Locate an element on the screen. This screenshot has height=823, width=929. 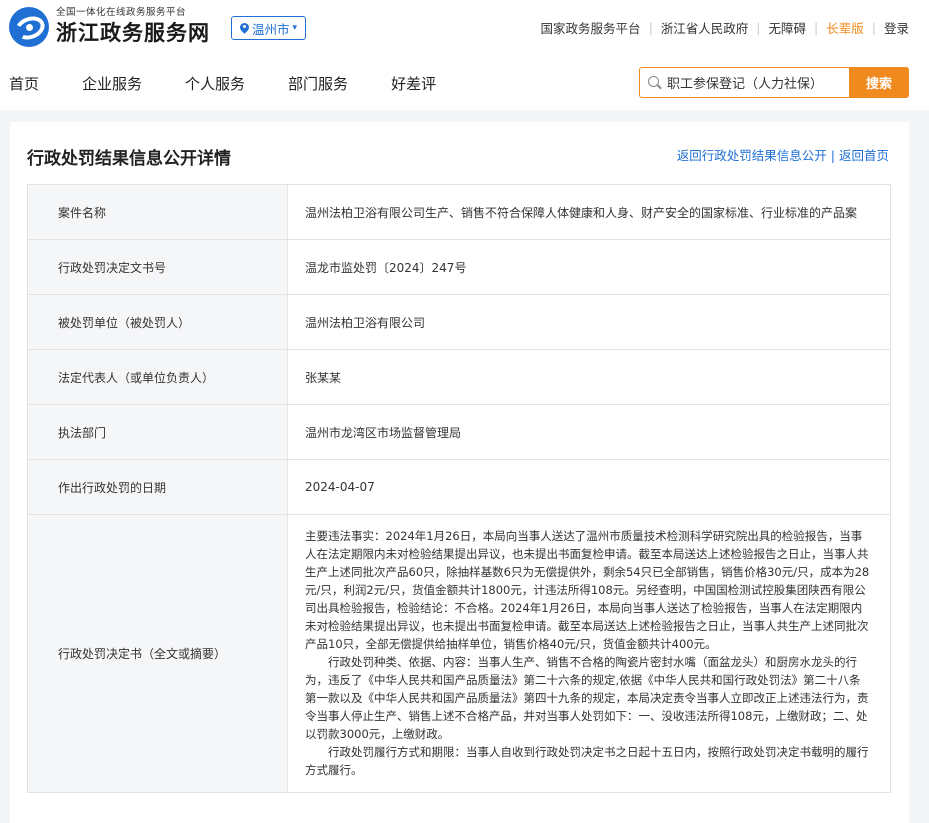
link-national-platform: 国家政务服务平台 is located at coordinates (591, 27).